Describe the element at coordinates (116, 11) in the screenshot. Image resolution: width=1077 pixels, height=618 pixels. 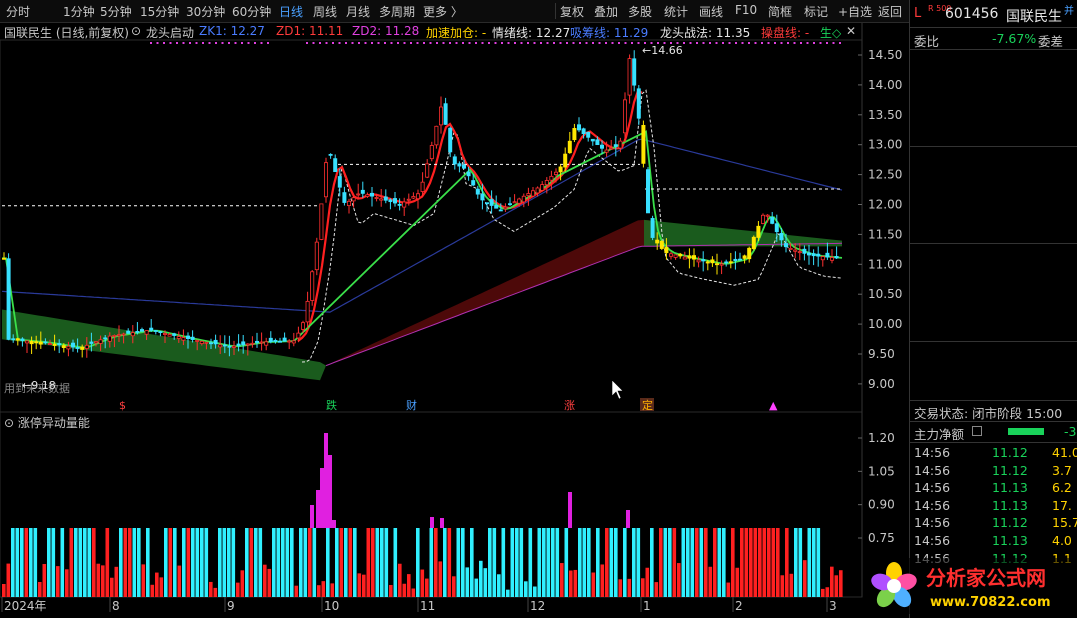
I see `tab-5min: 5分钟` at that location.